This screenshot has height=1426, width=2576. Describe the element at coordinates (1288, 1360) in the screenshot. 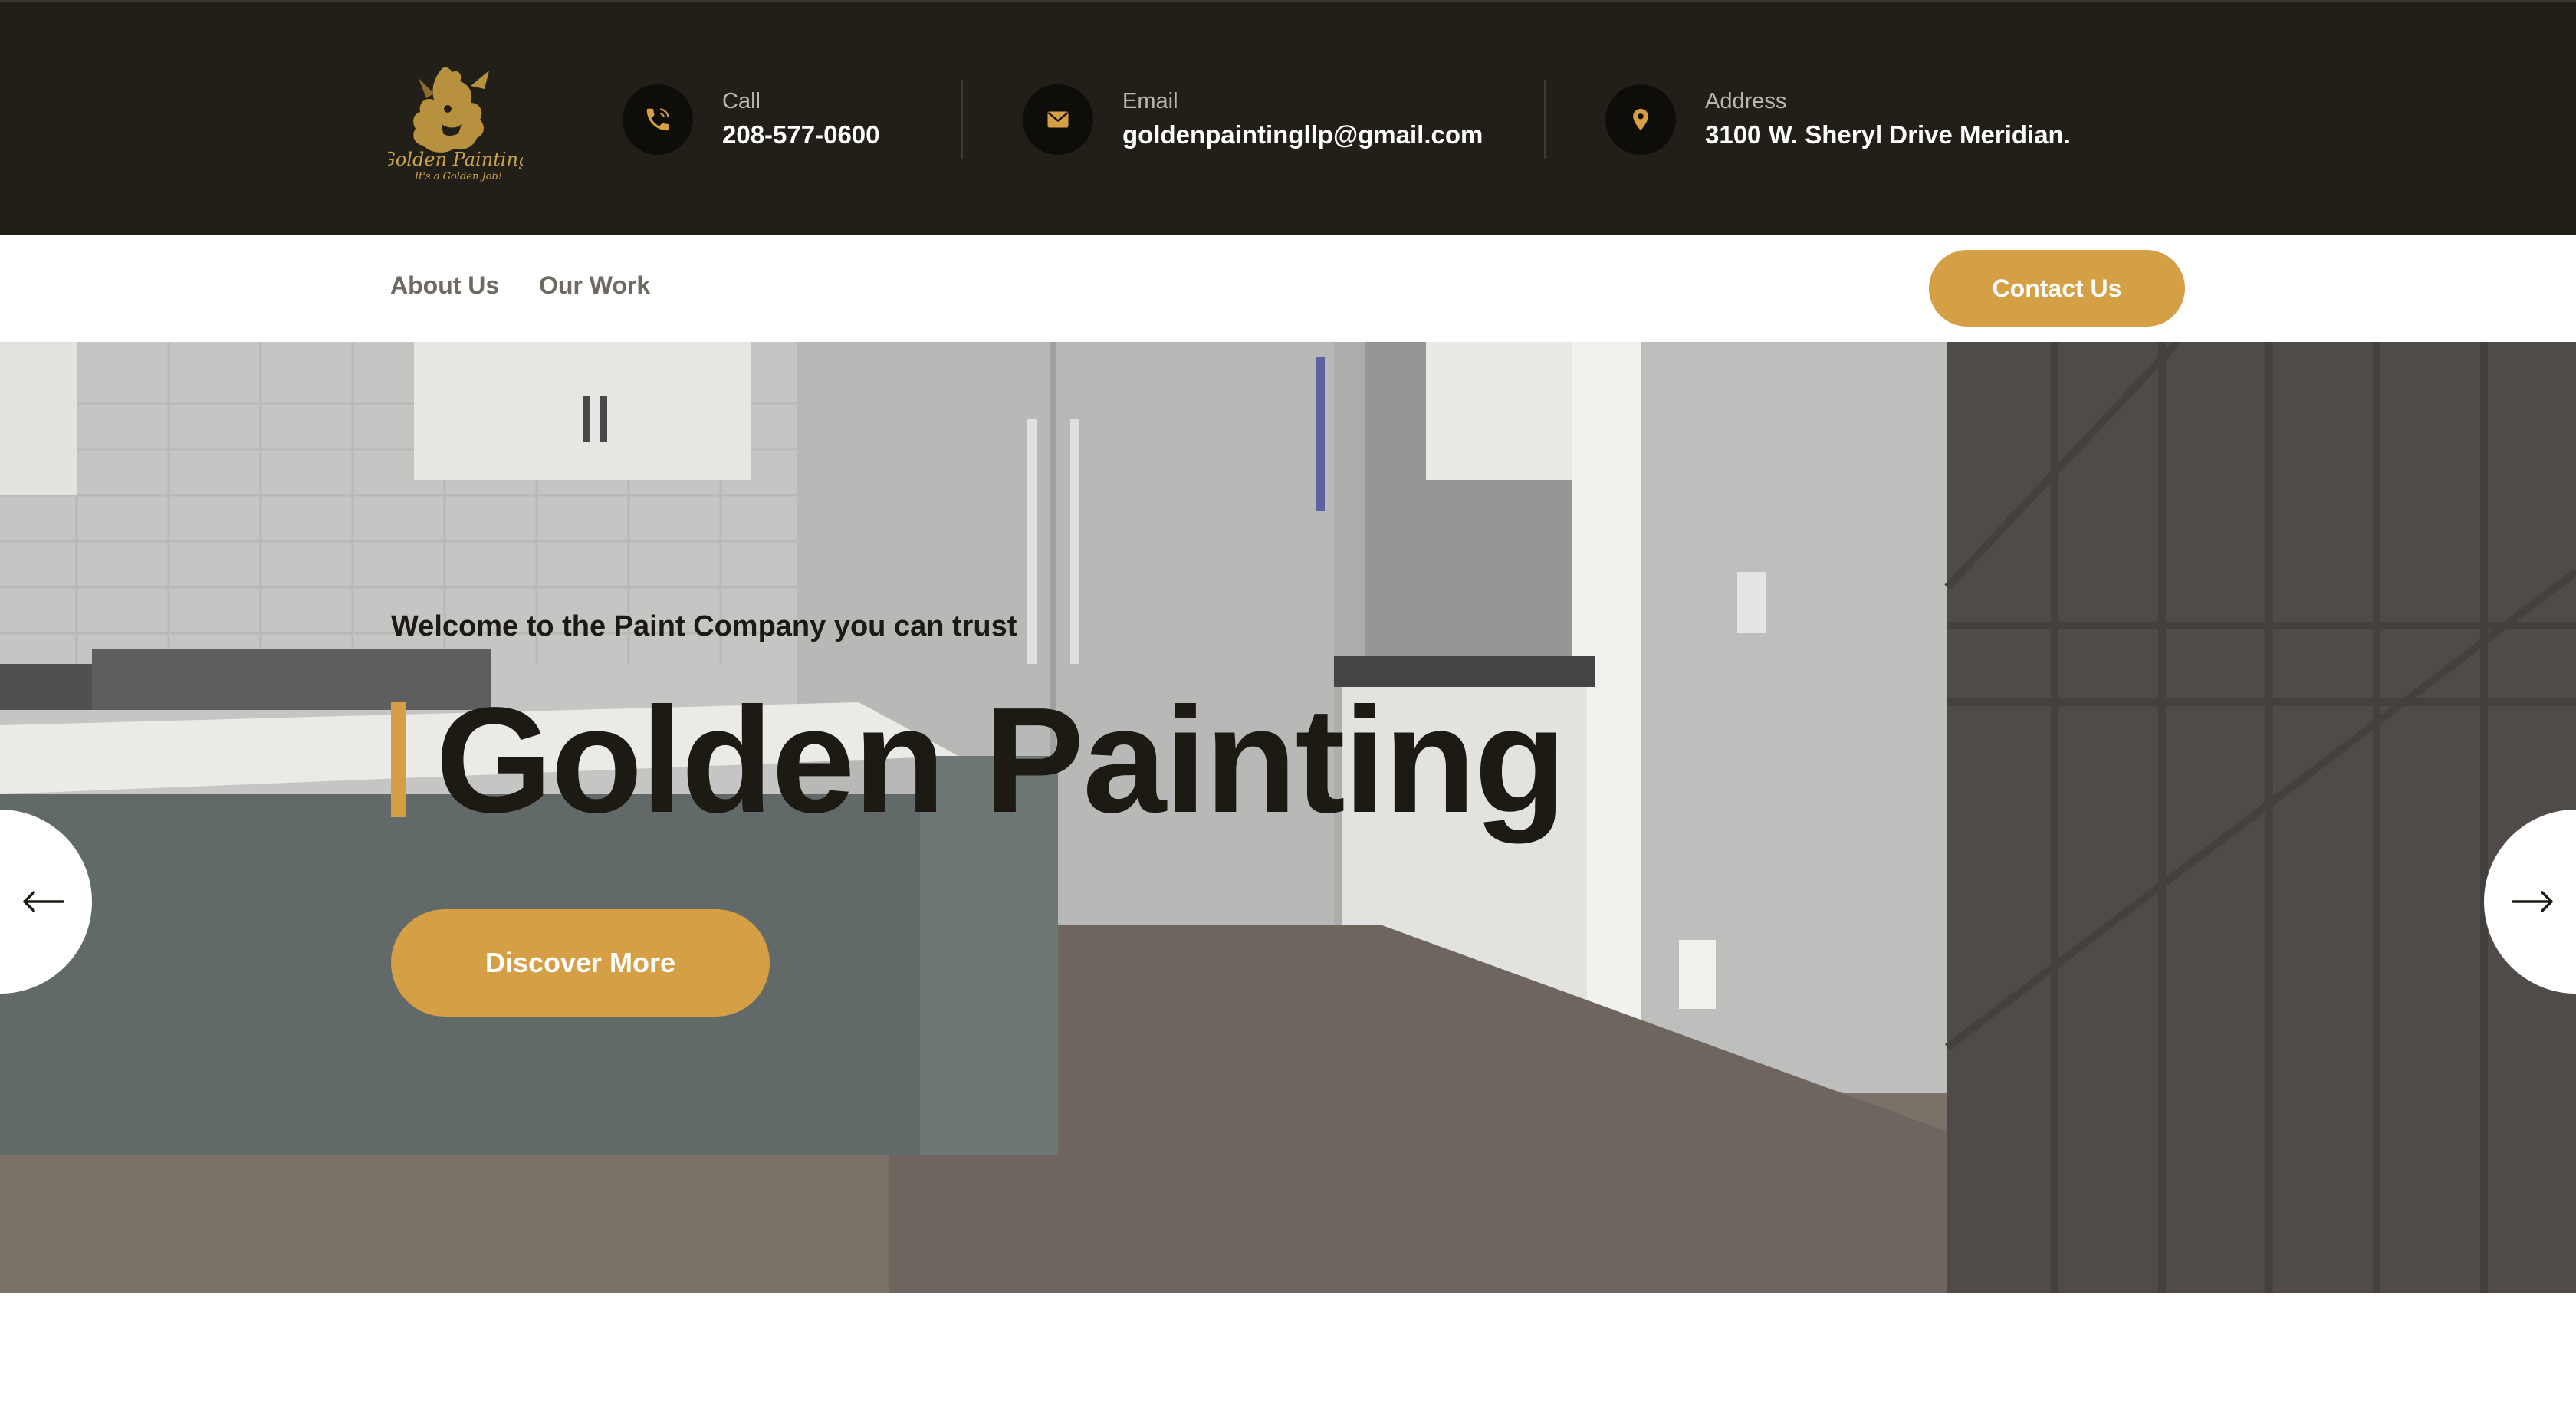

I see `page-content-area` at that location.